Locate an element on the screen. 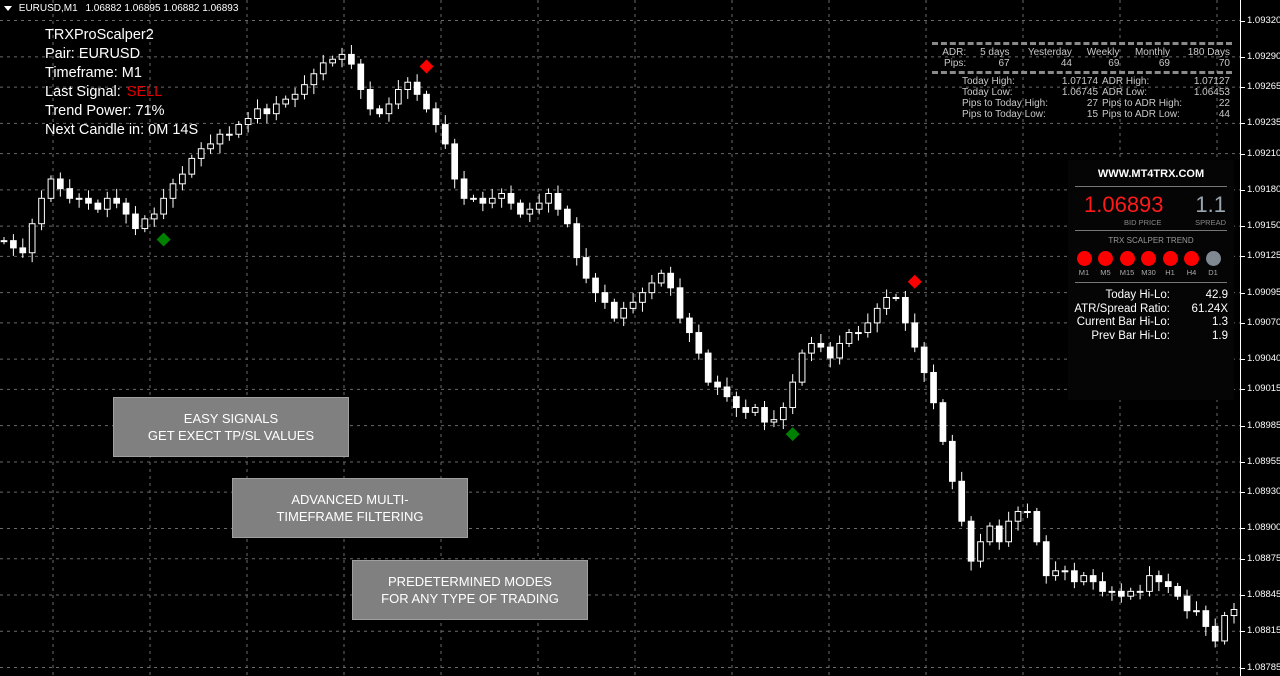  adr-row: Today High: 1.07174 ADR High: 1.07127 is located at coordinates (1082, 81).